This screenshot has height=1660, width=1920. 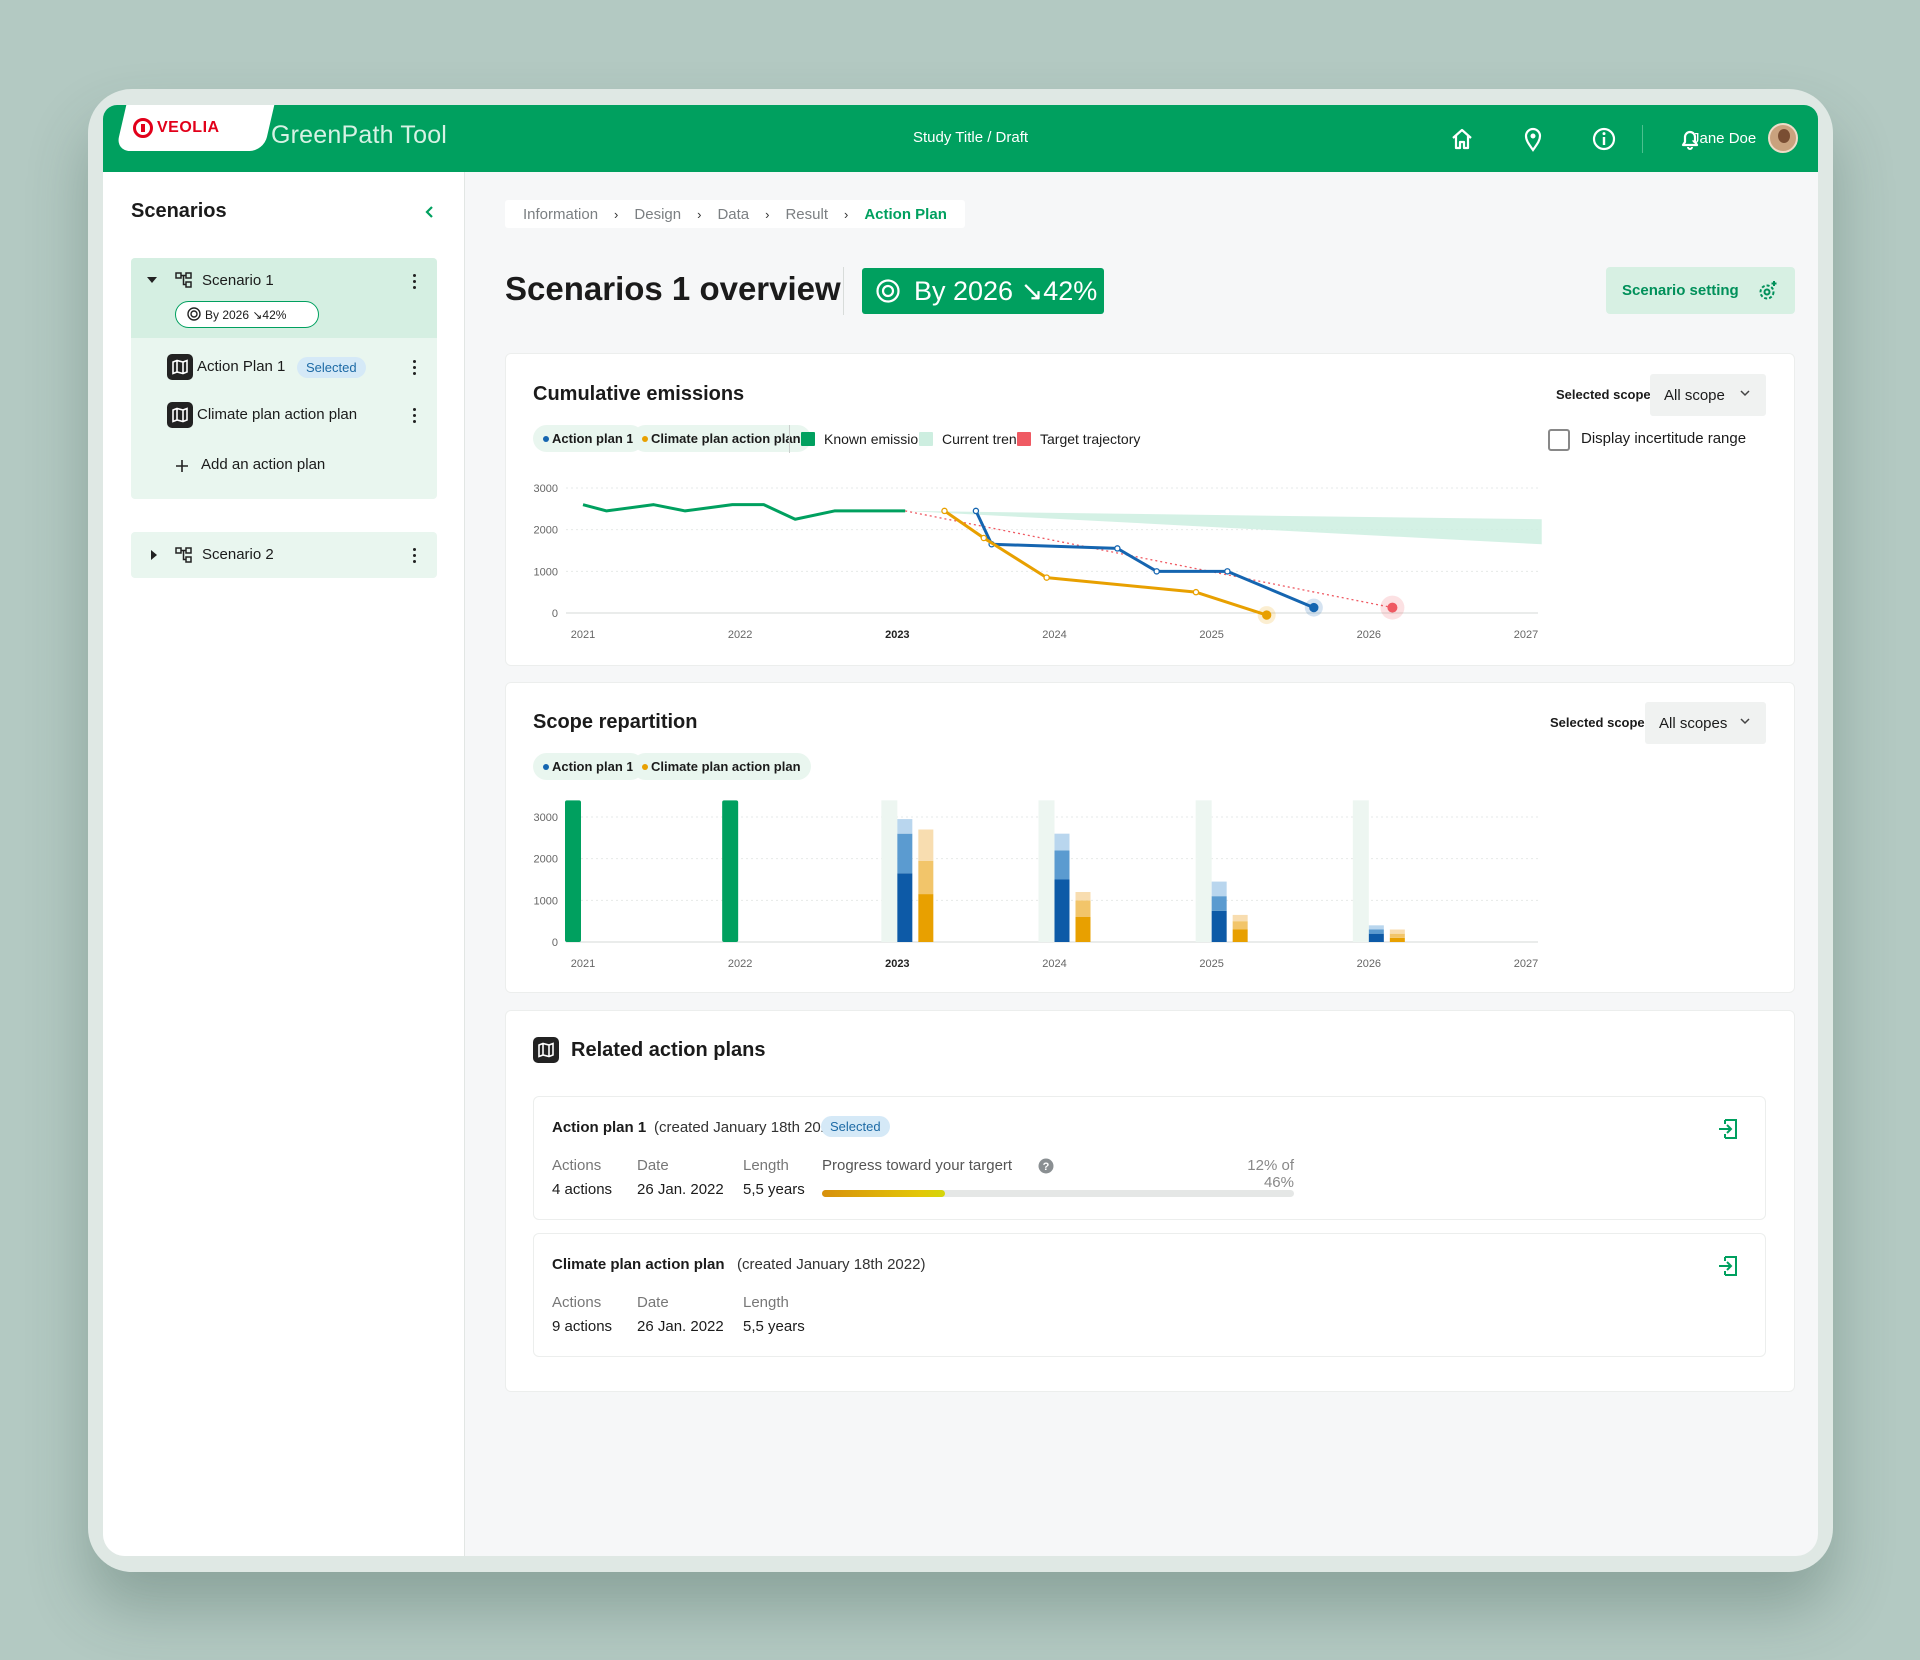 I want to click on breadcrumb-result: Result, so click(x=806, y=214).